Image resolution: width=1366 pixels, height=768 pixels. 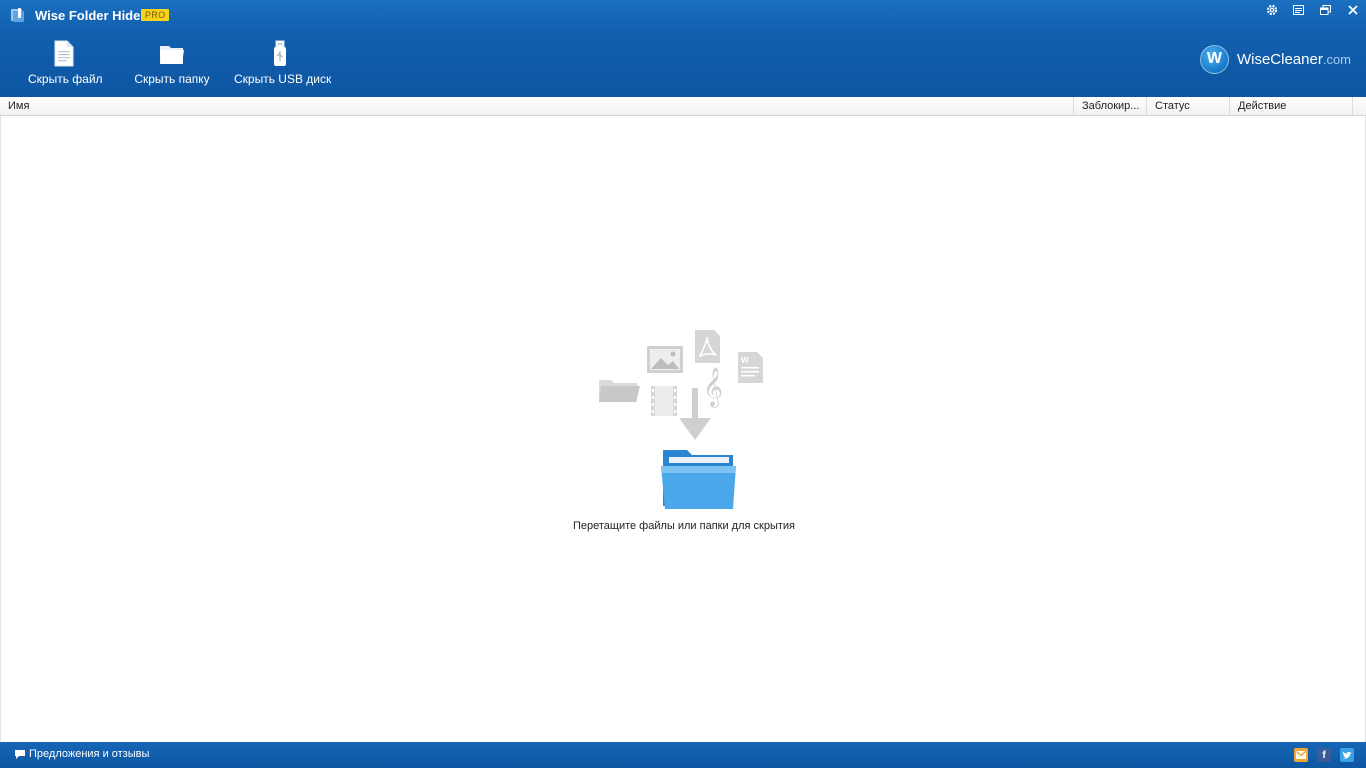 I want to click on column-name: Имя, so click(x=537, y=106).